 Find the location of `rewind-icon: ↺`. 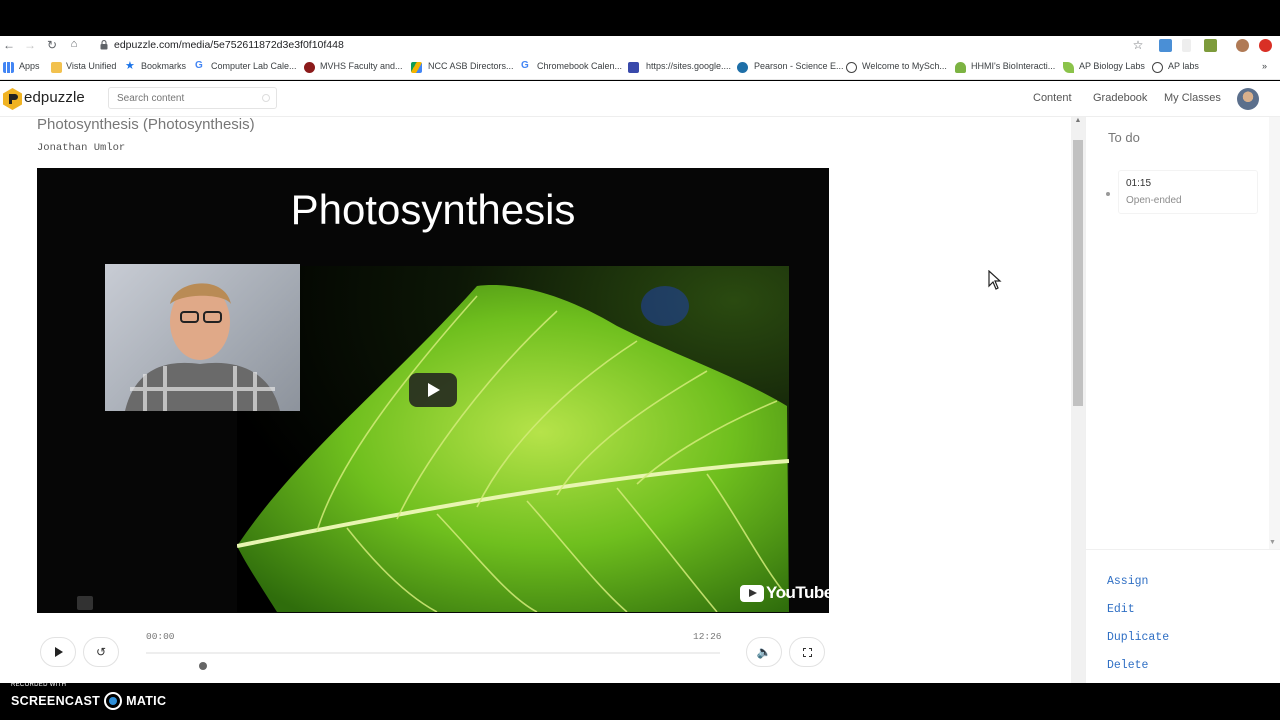

rewind-icon: ↺ is located at coordinates (101, 652).